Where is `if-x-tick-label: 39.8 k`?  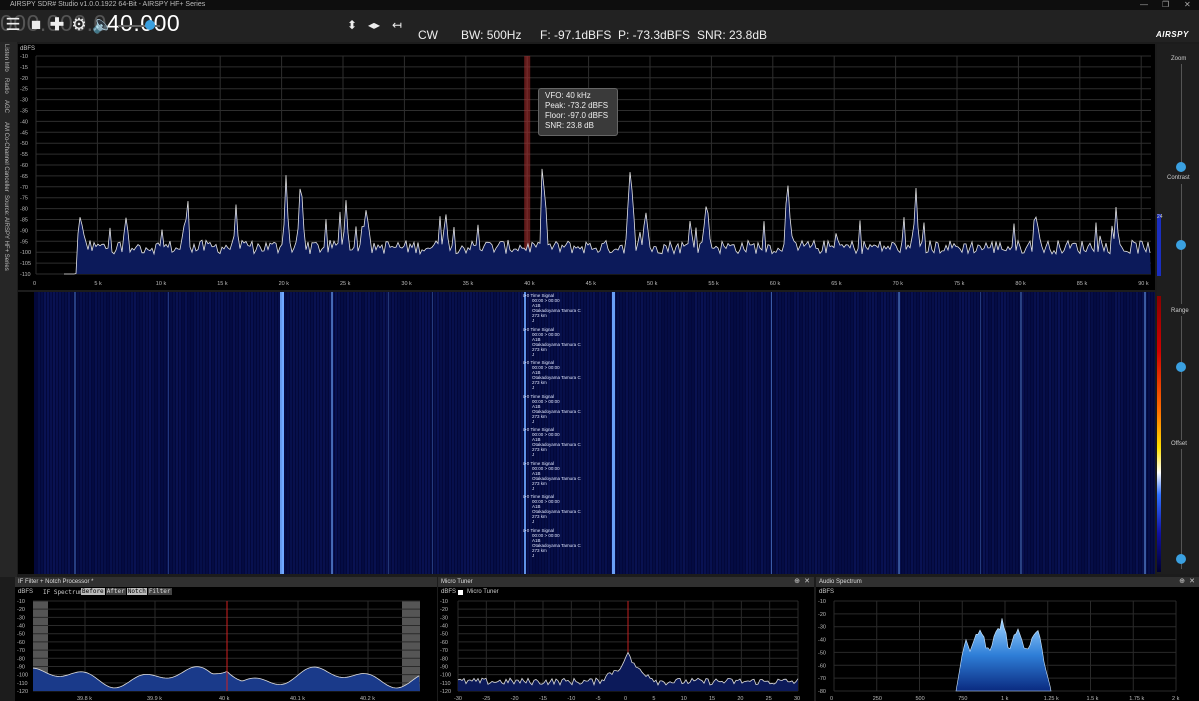 if-x-tick-label: 39.8 k is located at coordinates (84, 698).